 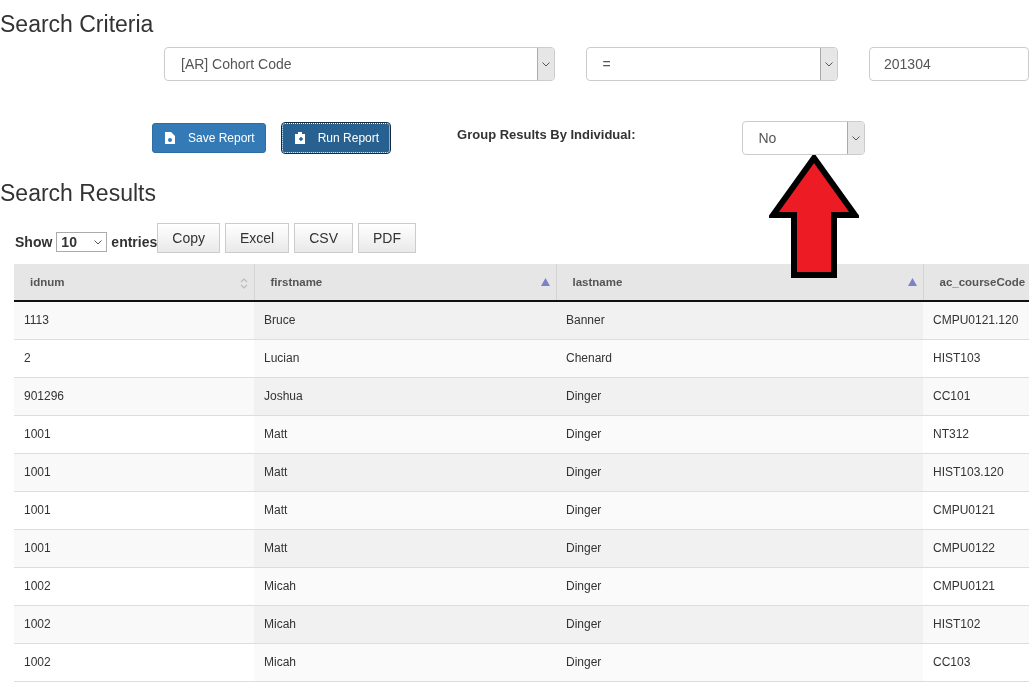 What do you see at coordinates (546, 134) in the screenshot?
I see `group-results-label: Group Results By Individual:` at bounding box center [546, 134].